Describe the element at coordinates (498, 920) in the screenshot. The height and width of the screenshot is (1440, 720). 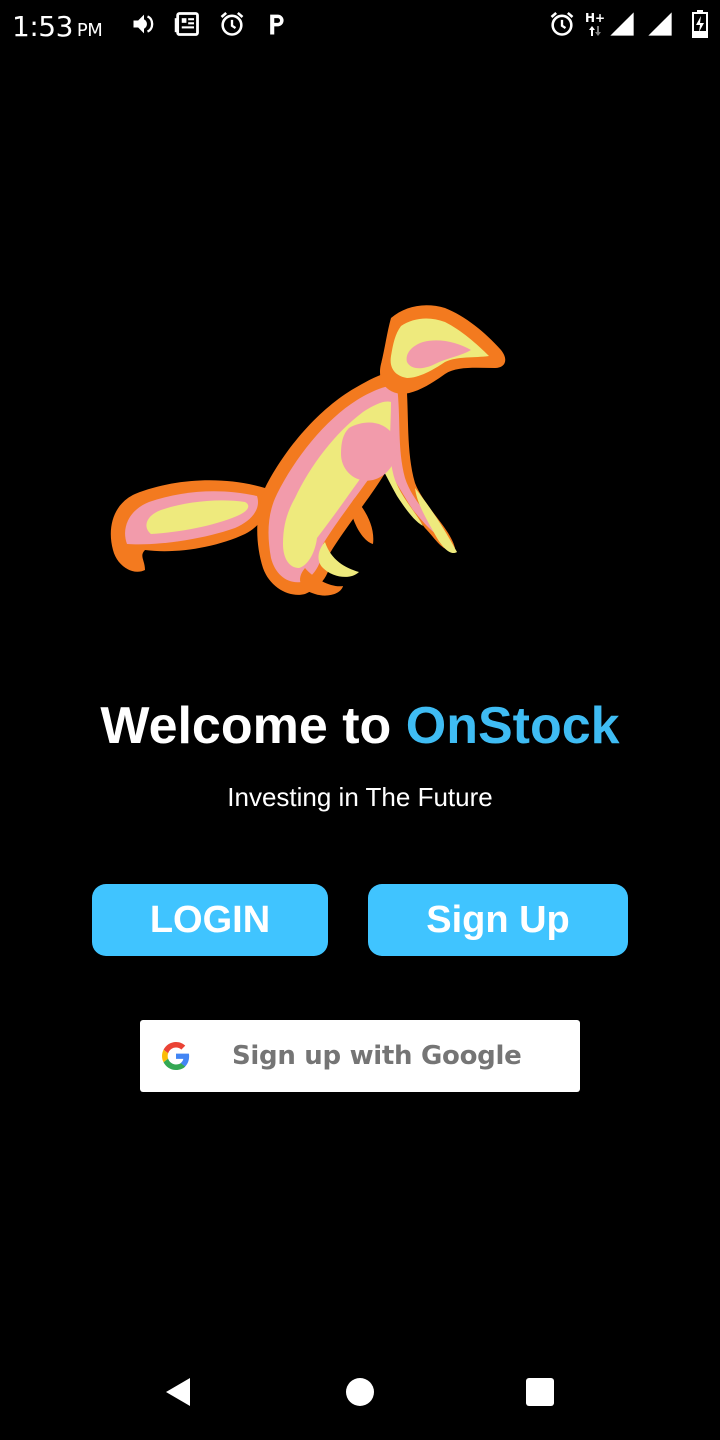
I see `signup-button: Sign Up` at that location.